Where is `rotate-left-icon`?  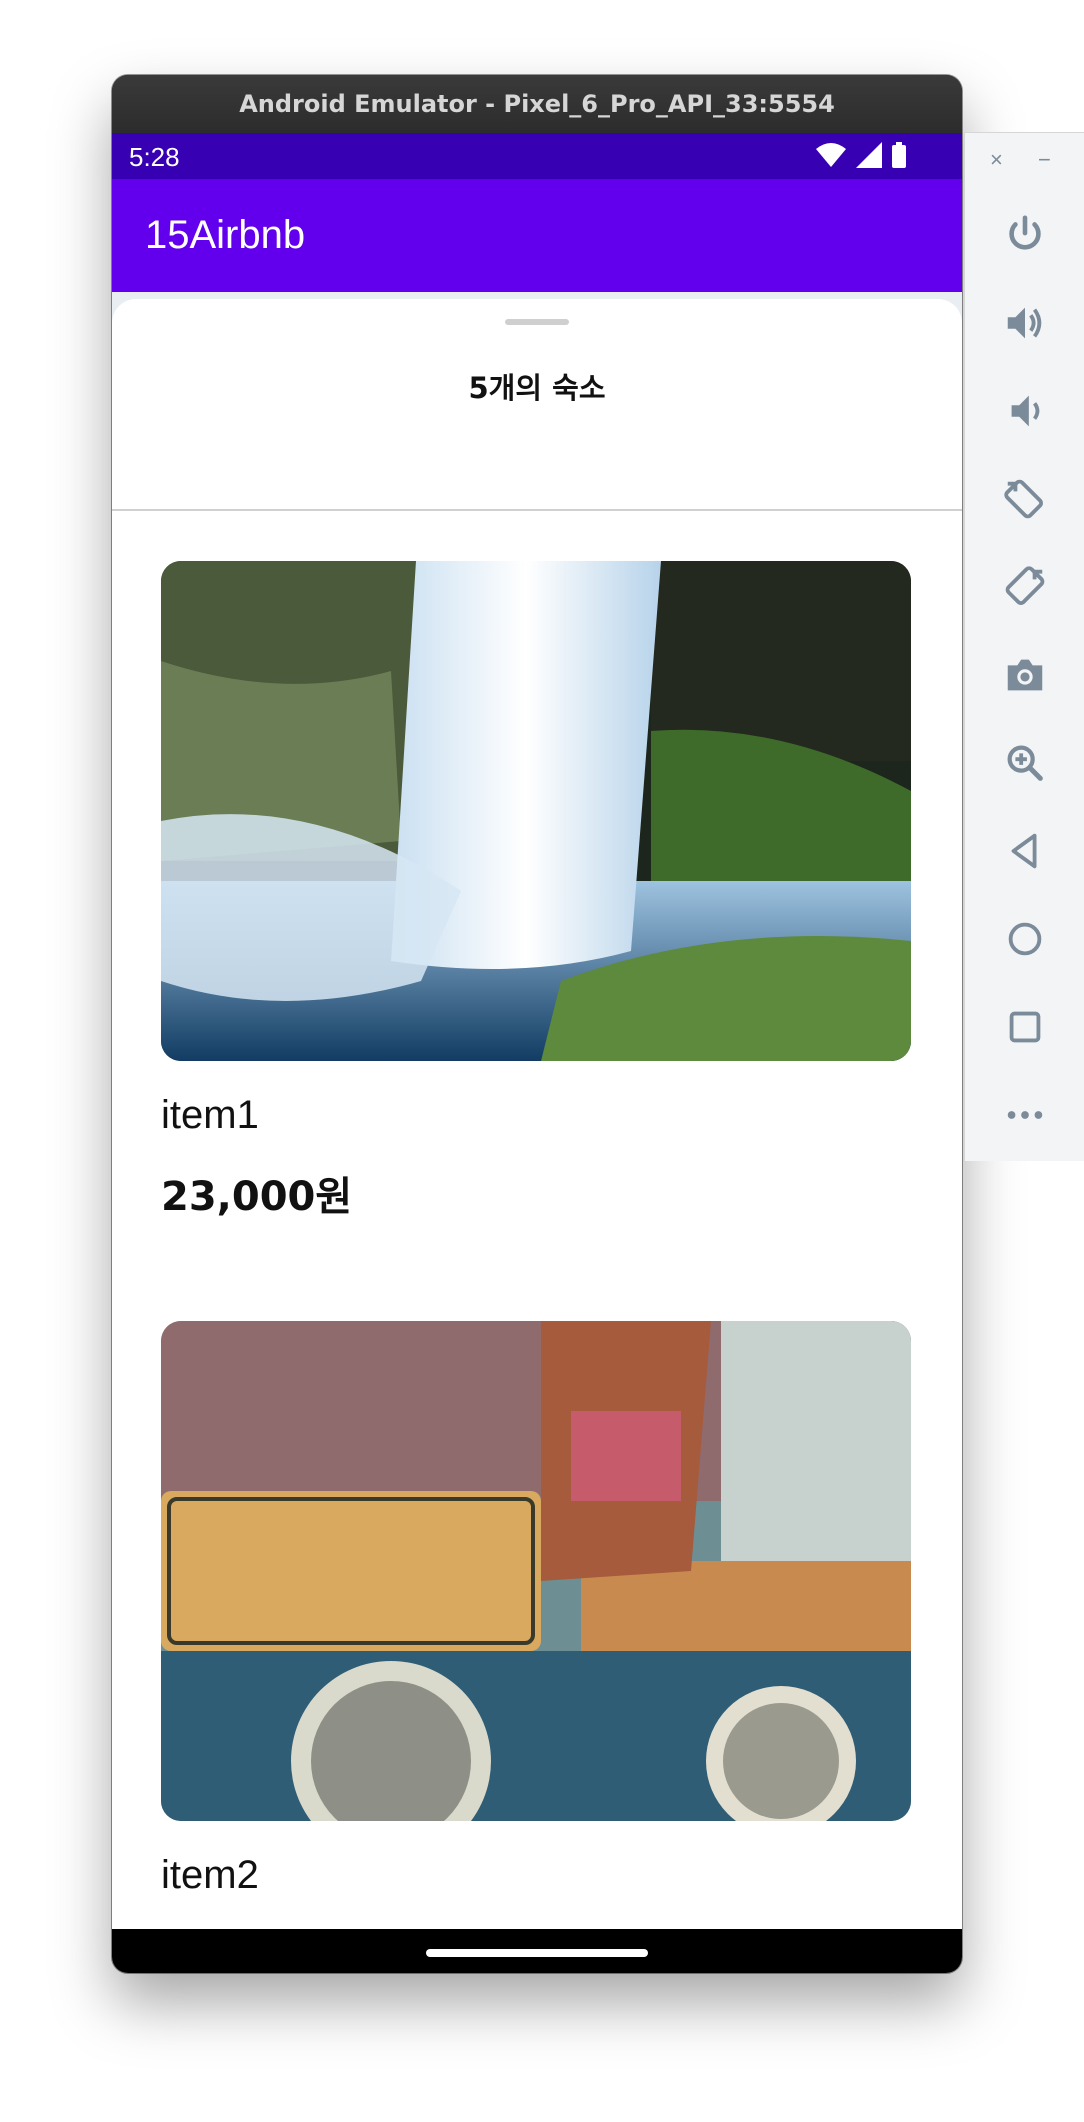
rotate-left-icon is located at coordinates (1025, 499).